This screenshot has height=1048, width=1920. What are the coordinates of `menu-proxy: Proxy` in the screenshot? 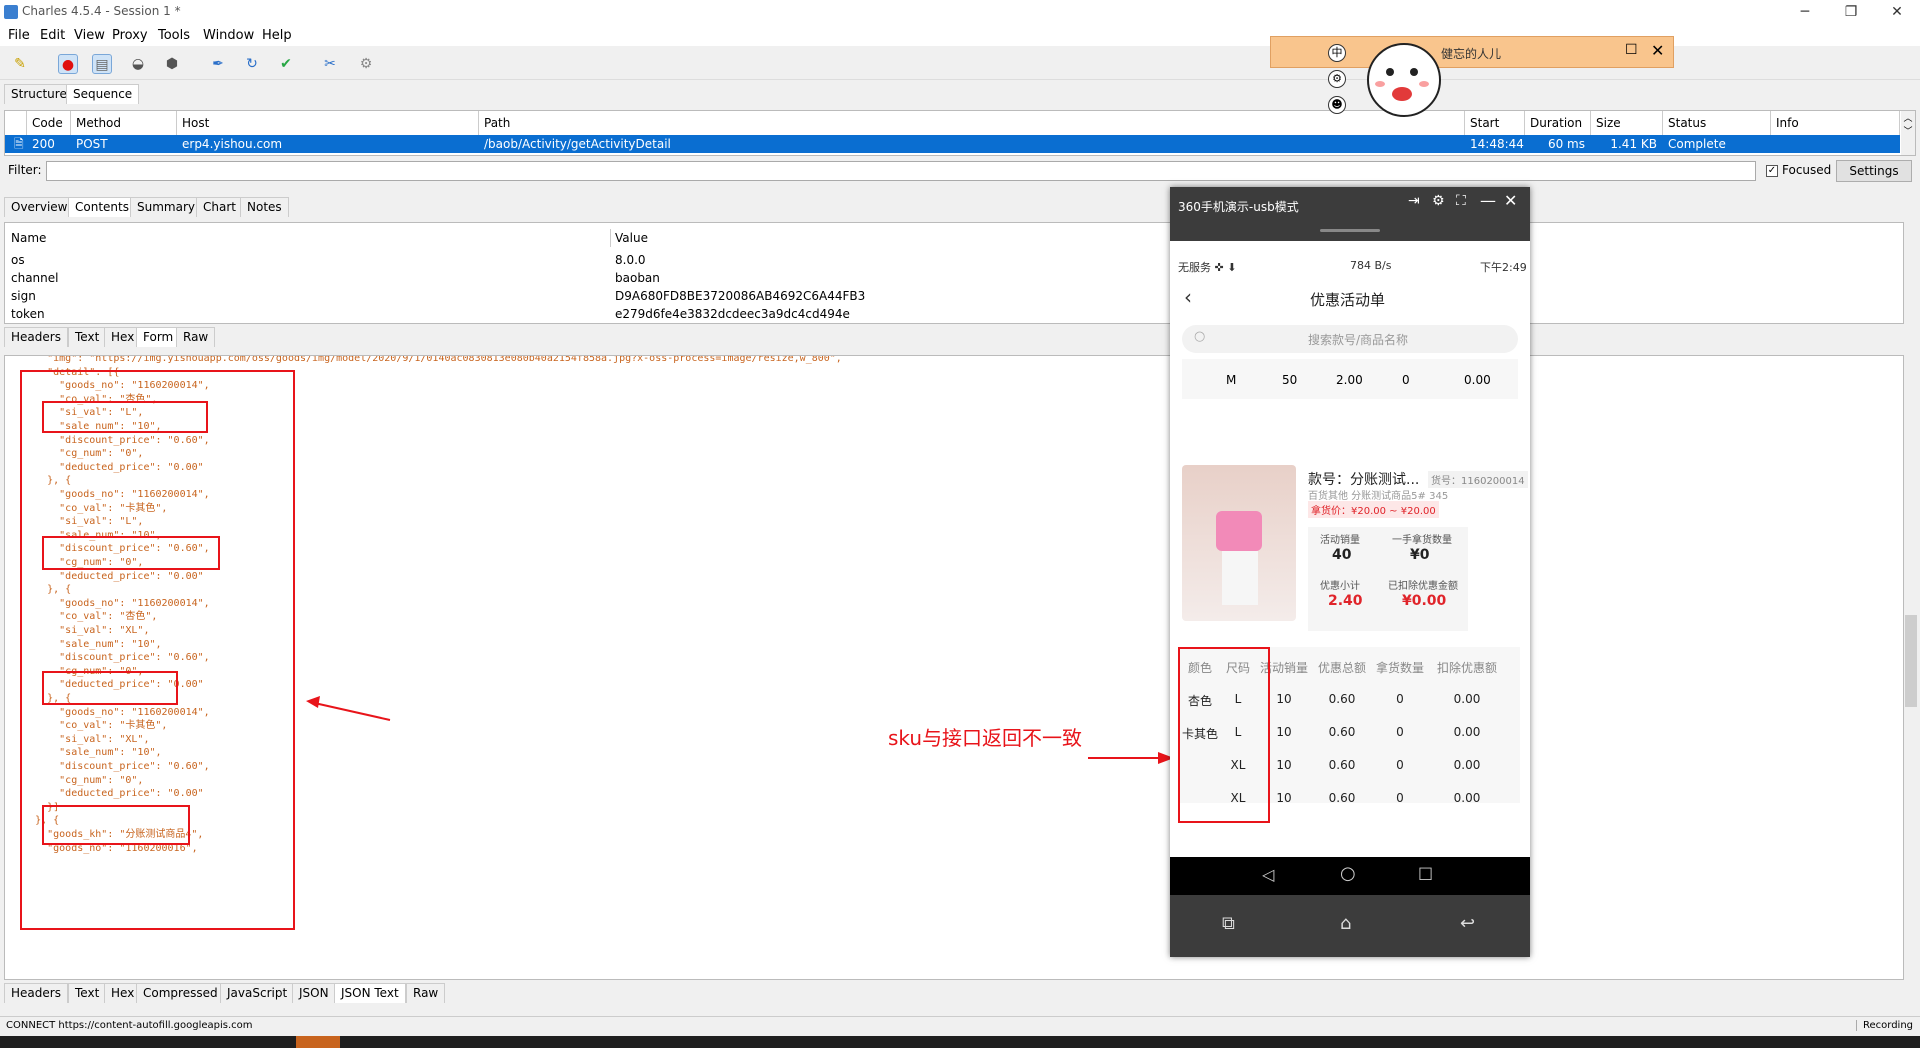 It's located at (130, 35).